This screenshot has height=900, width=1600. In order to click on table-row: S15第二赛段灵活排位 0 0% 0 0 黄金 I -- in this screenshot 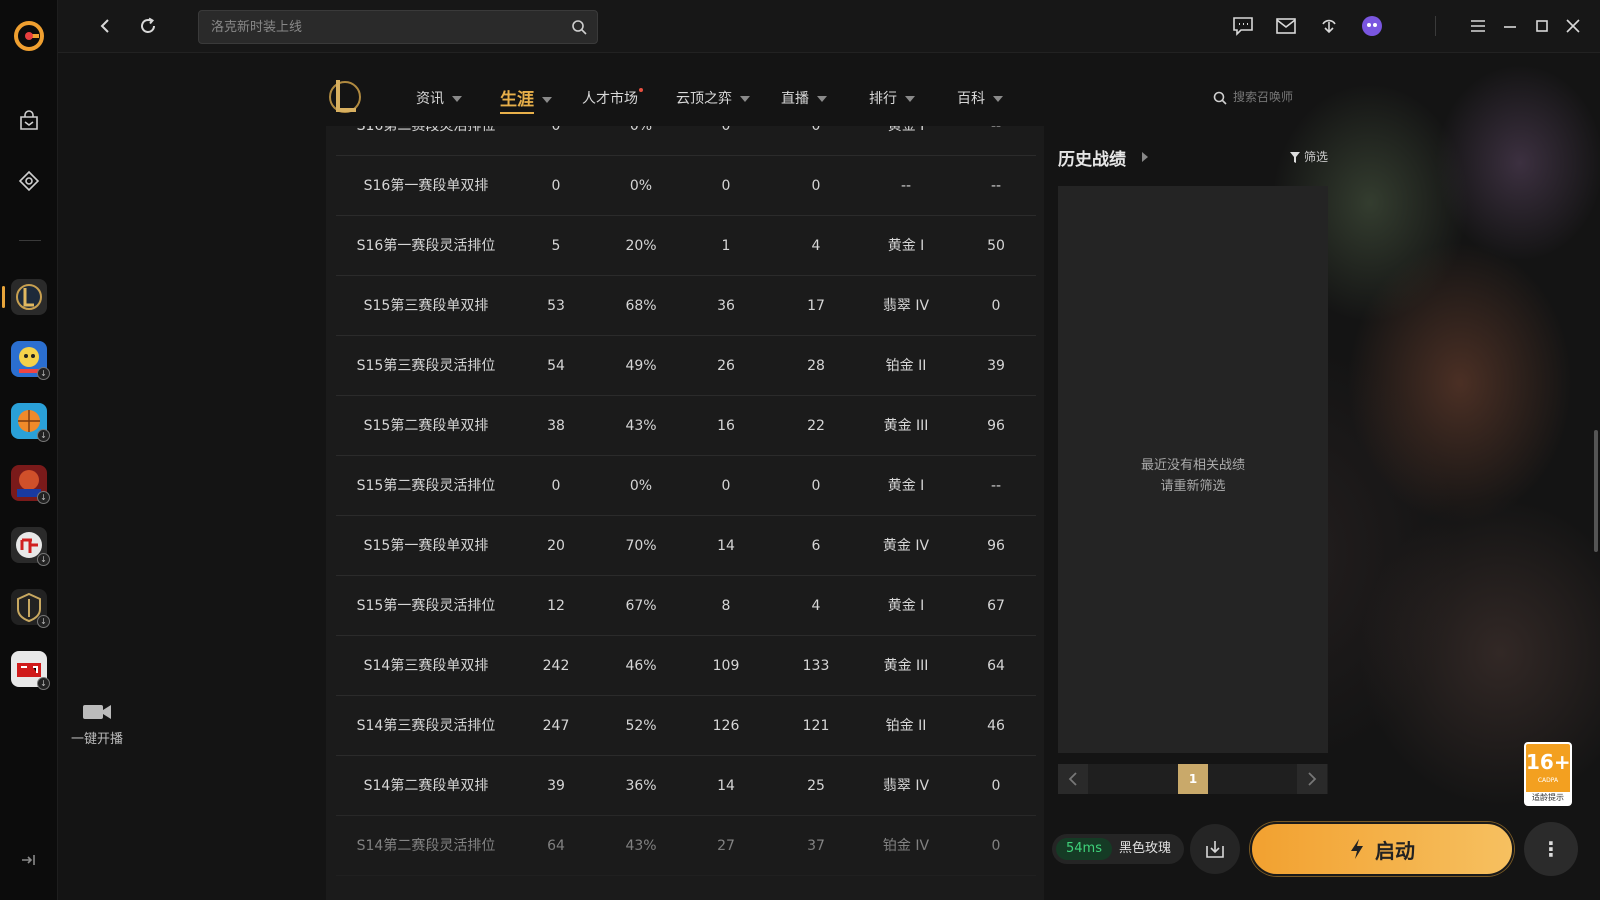, I will do `click(686, 486)`.